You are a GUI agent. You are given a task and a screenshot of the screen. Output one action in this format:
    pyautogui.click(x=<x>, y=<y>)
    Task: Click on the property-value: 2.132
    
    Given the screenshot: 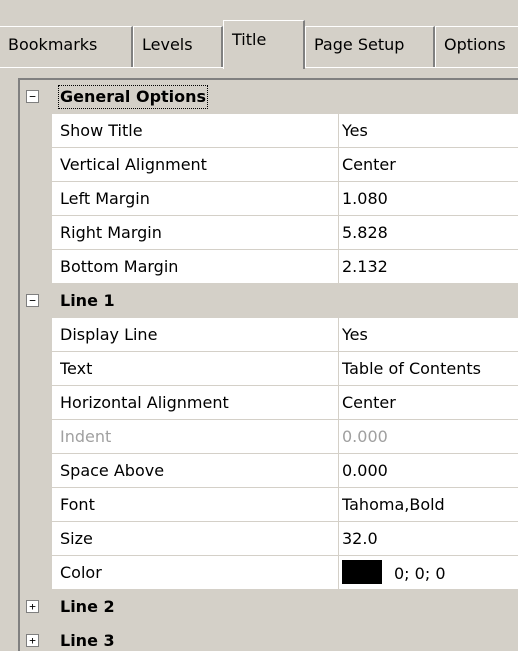 What is the action you would take?
    pyautogui.click(x=430, y=266)
    